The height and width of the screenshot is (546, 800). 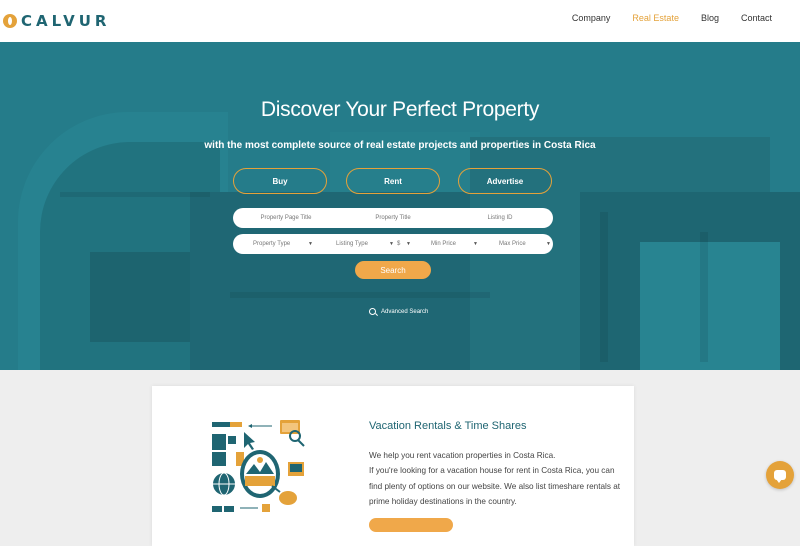 What do you see at coordinates (400, 109) in the screenshot?
I see `hero-title: Discover Your Perfect Property` at bounding box center [400, 109].